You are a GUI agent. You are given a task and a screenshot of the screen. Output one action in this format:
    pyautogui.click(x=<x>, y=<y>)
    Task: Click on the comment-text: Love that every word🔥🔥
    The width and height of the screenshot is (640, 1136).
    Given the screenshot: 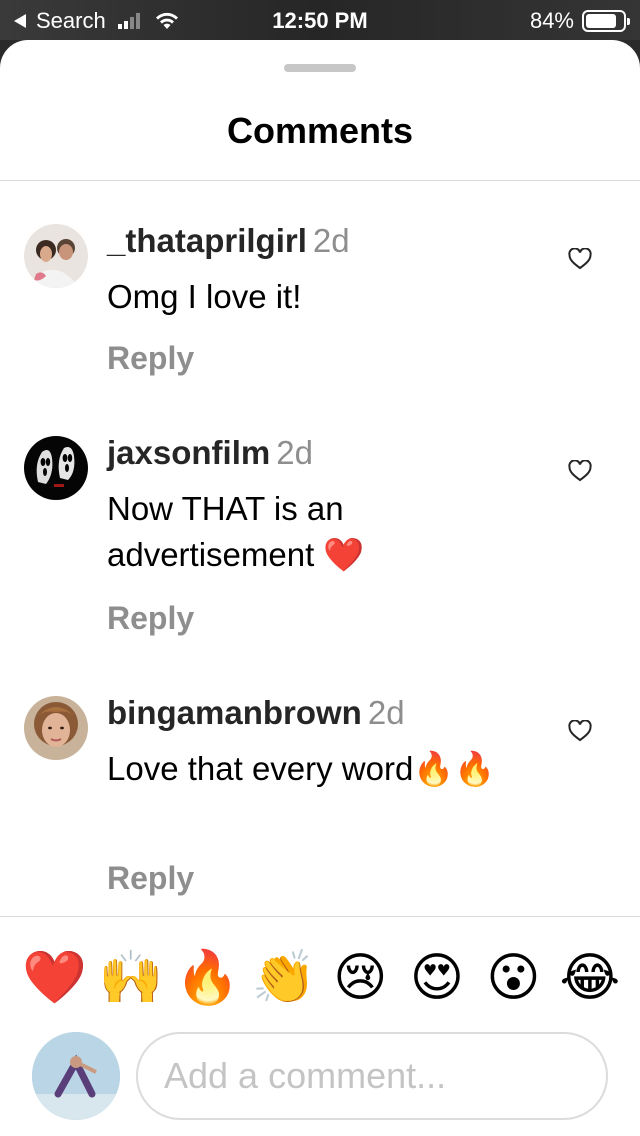 What is the action you would take?
    pyautogui.click(x=301, y=768)
    